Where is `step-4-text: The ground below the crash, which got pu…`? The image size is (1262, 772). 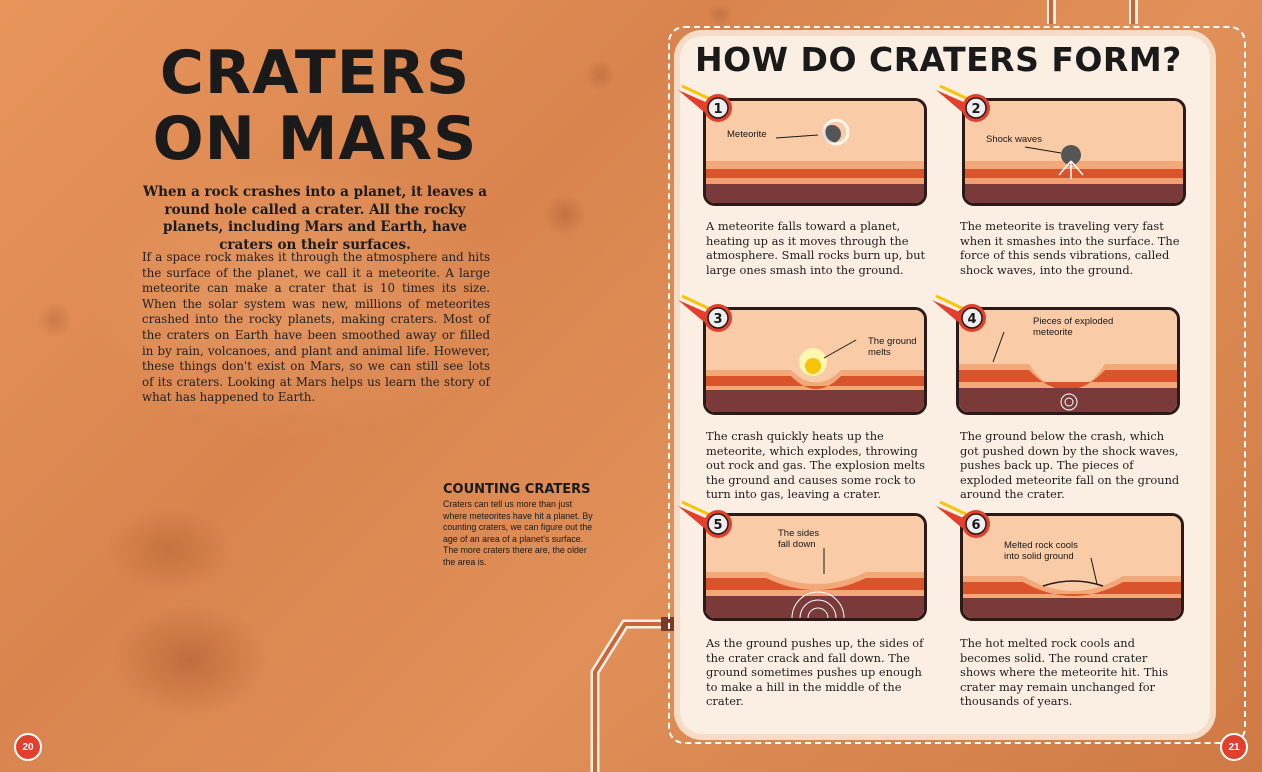
step-4-text: The ground below the crash, which got pu… is located at coordinates (1070, 465).